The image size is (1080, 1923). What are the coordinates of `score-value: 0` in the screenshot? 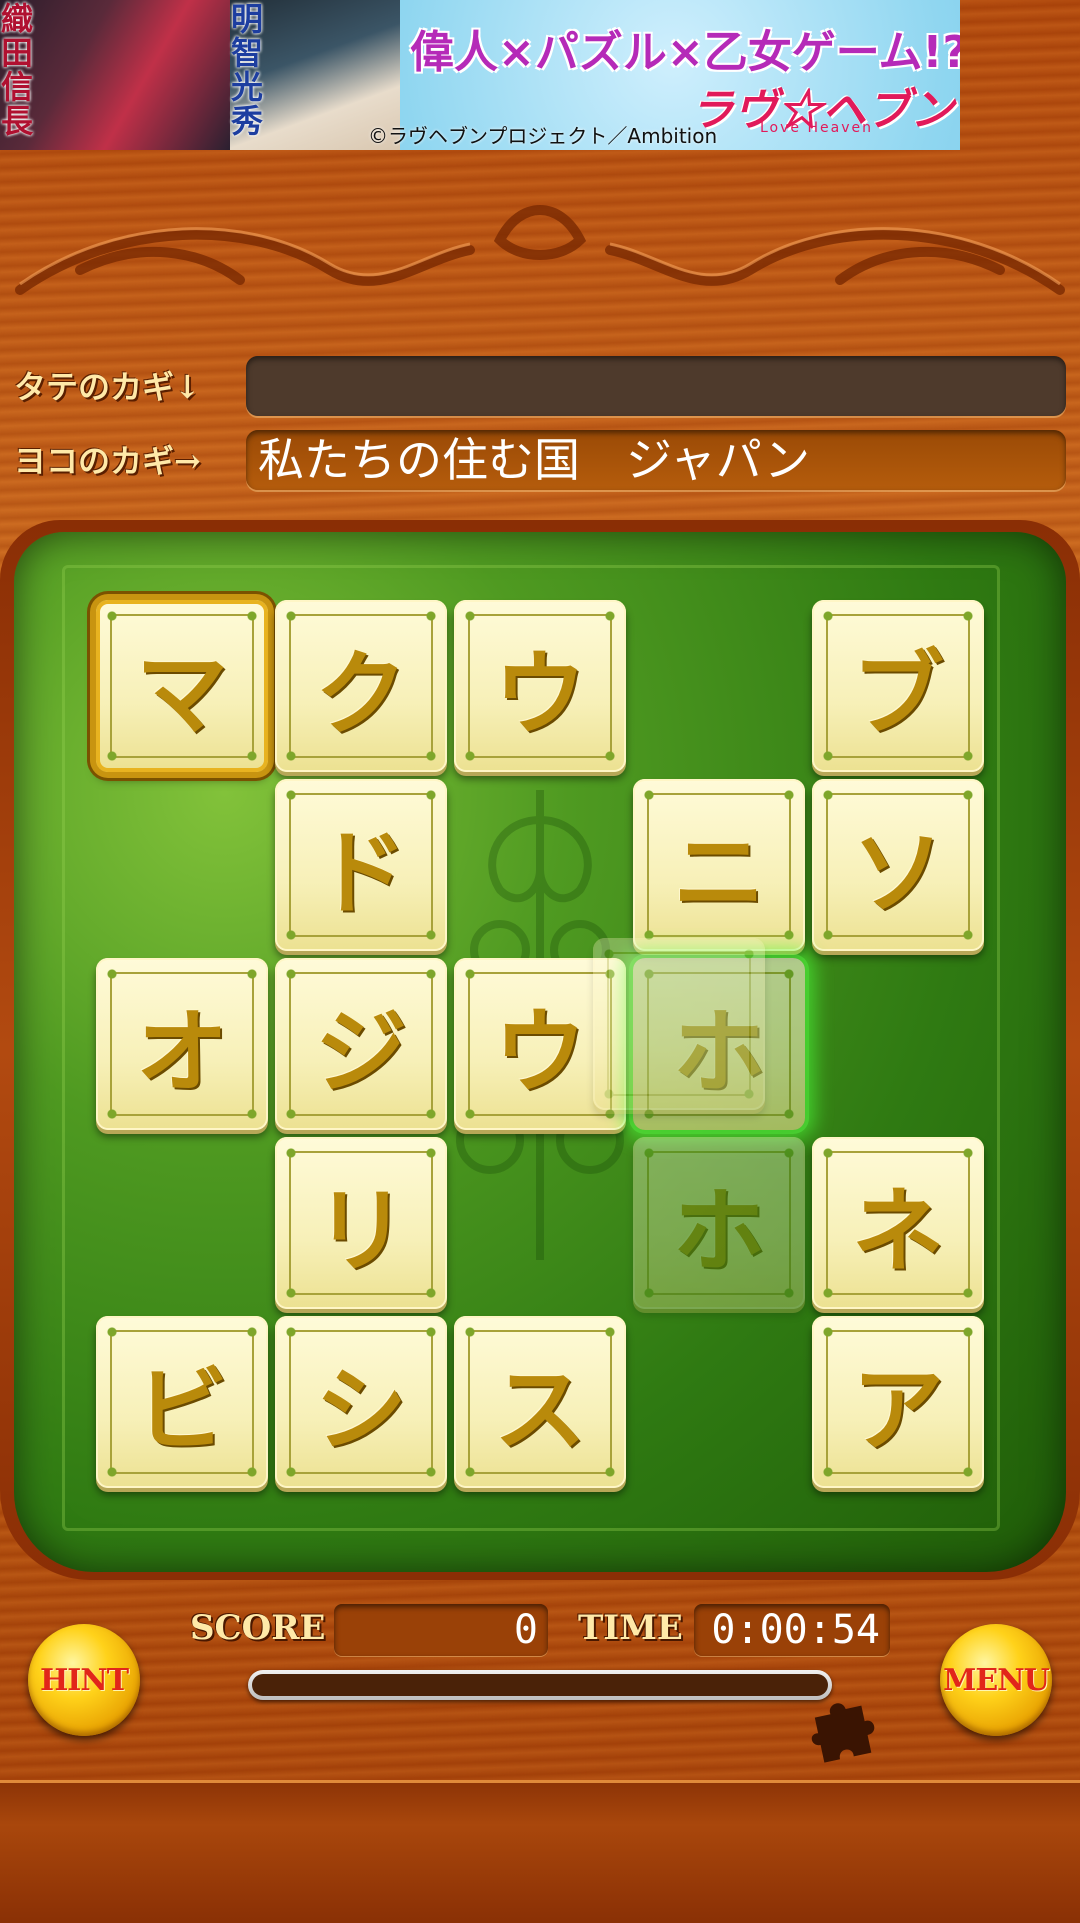 It's located at (441, 1630).